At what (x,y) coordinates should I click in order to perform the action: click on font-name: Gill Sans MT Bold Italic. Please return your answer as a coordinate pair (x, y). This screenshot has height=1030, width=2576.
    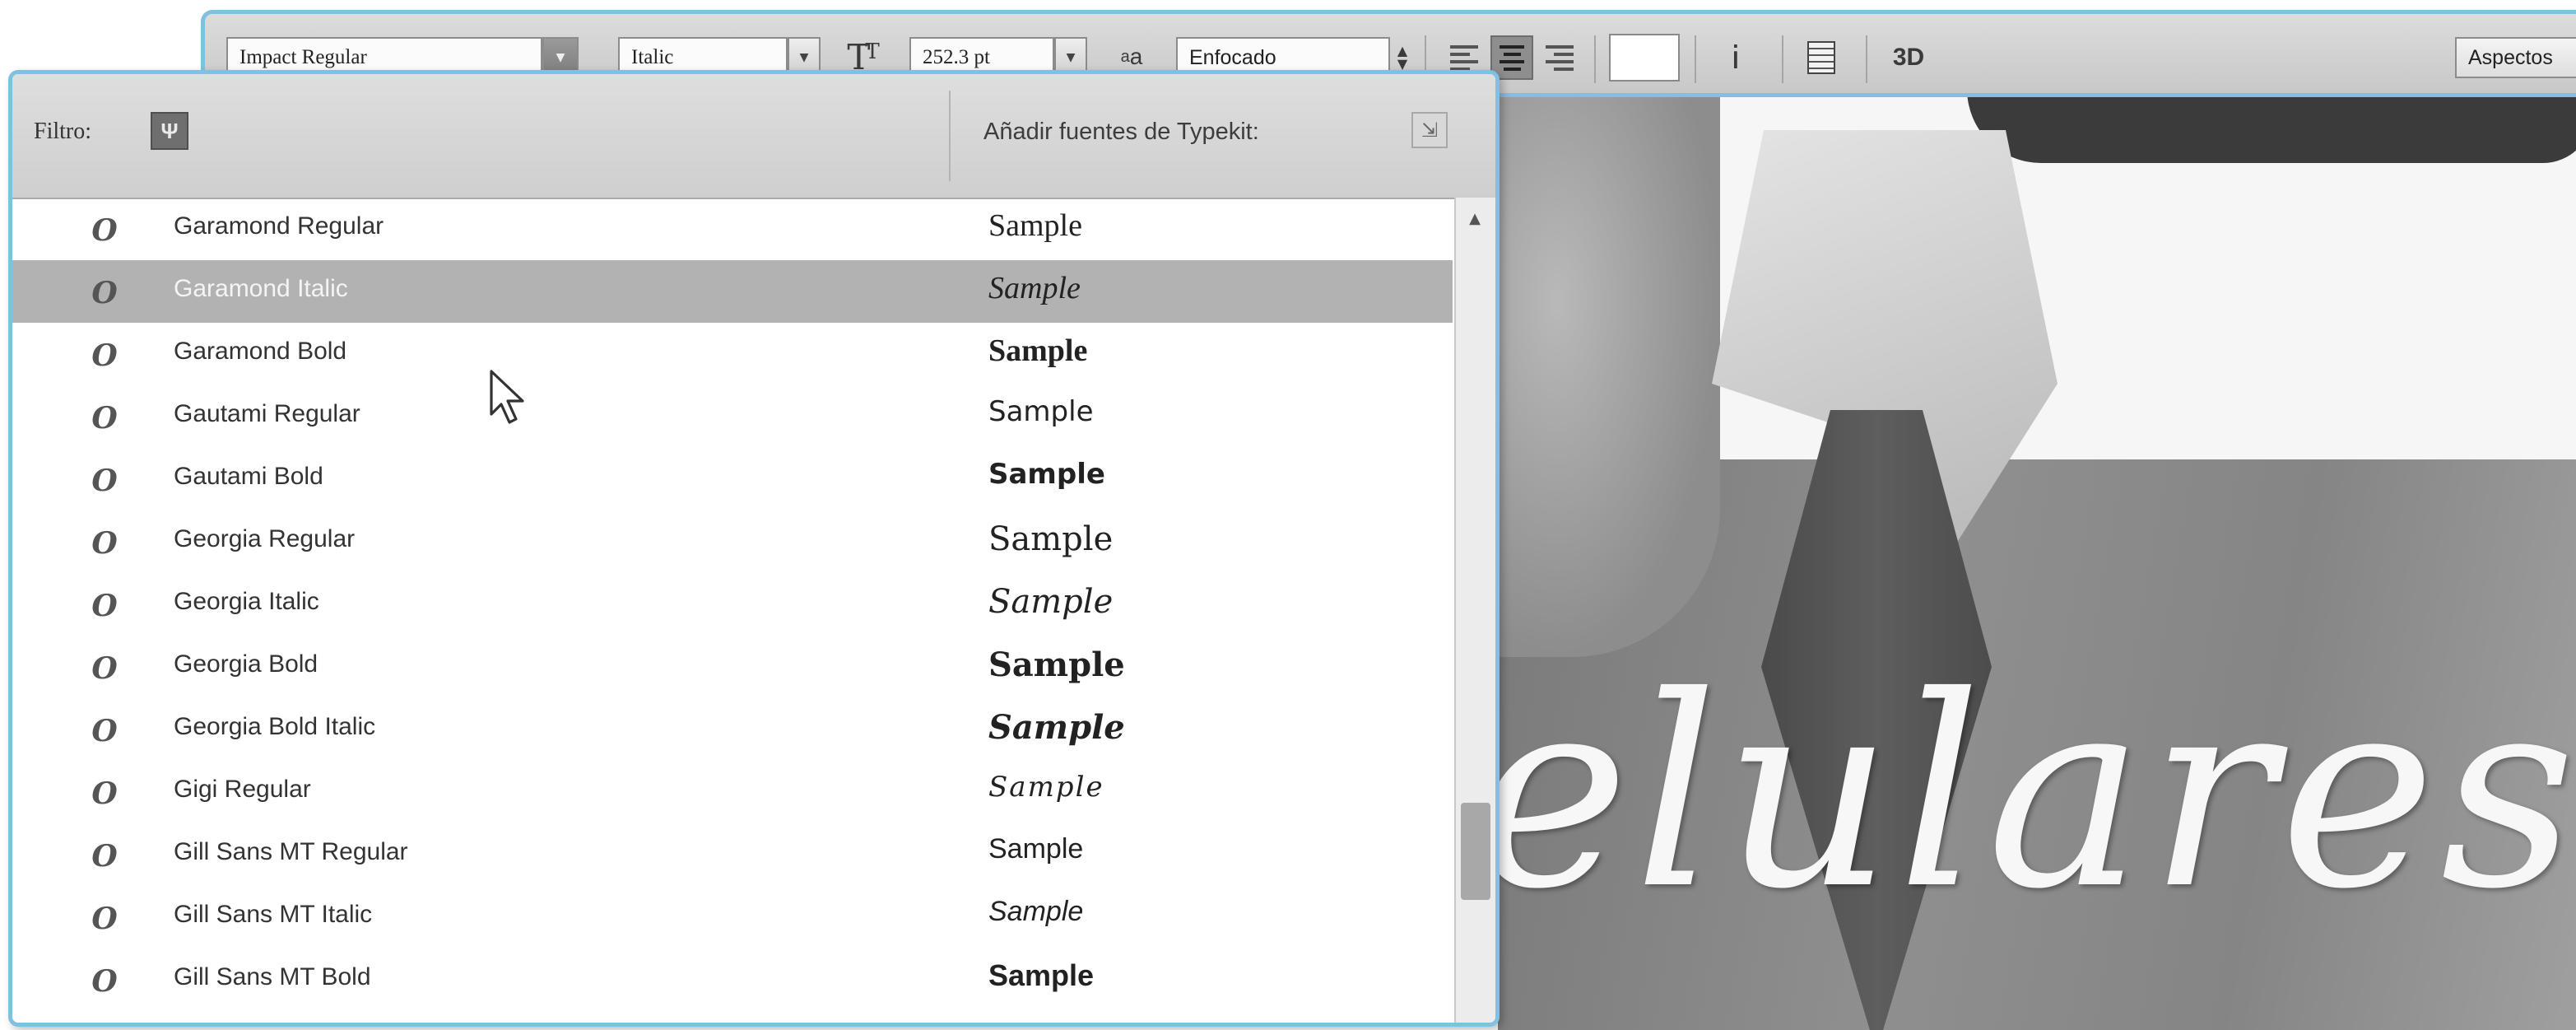
    Looking at the image, I should click on (301, 1026).